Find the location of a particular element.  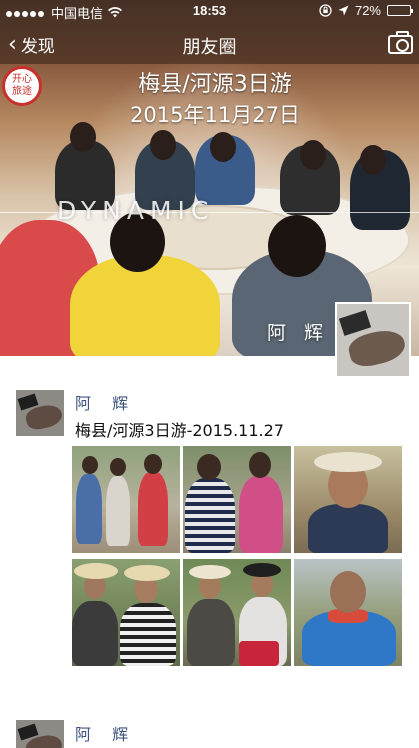

cover-title-line2: 2015年11月27日 is located at coordinates (215, 115).